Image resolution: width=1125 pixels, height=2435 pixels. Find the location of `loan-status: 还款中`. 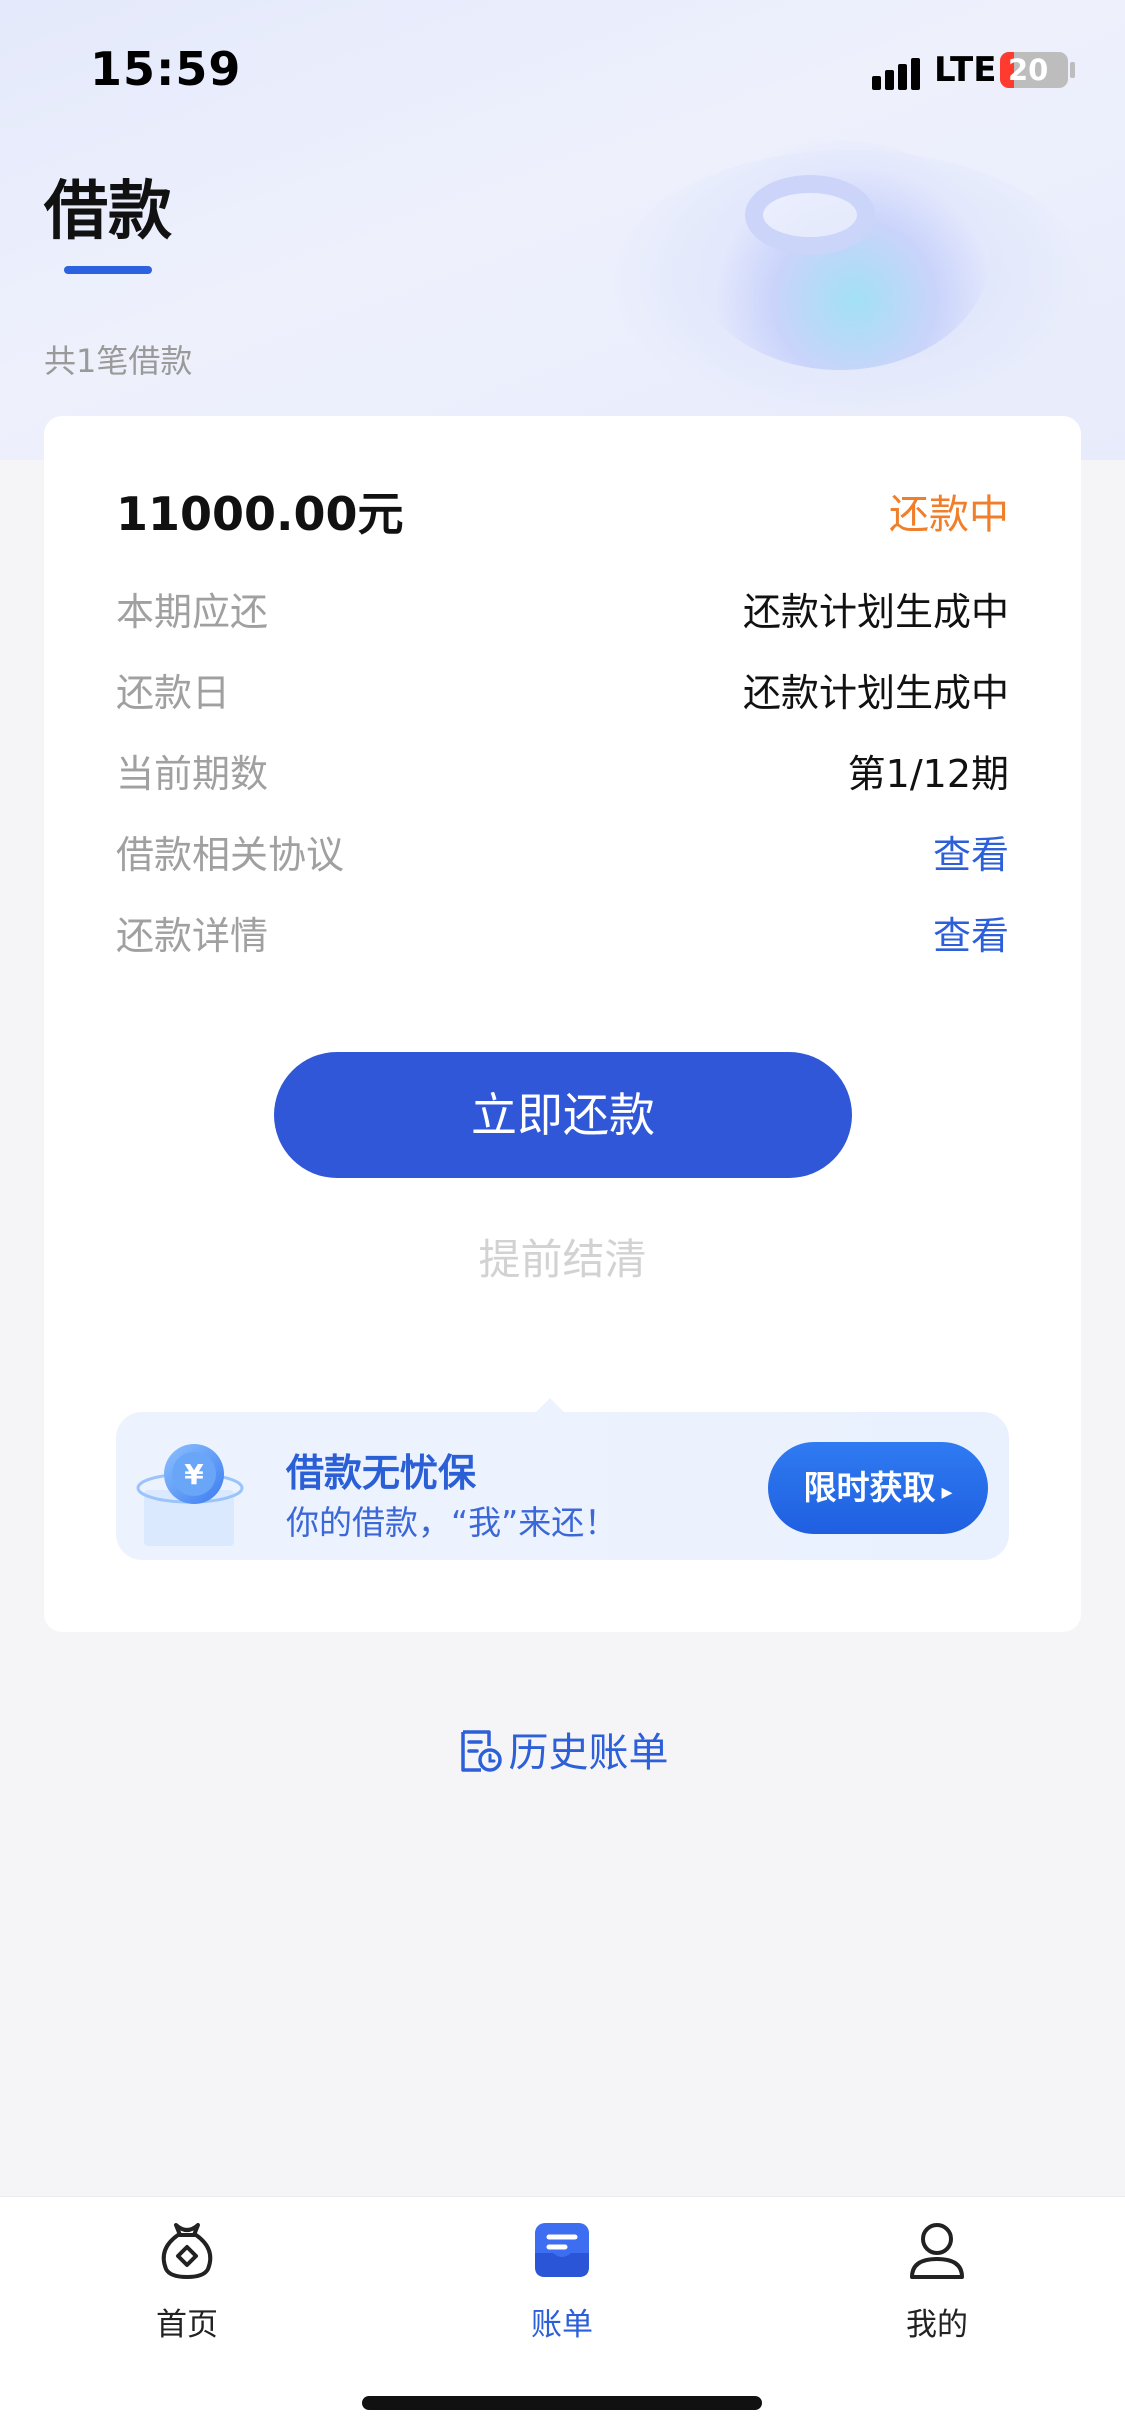

loan-status: 还款中 is located at coordinates (949, 515).